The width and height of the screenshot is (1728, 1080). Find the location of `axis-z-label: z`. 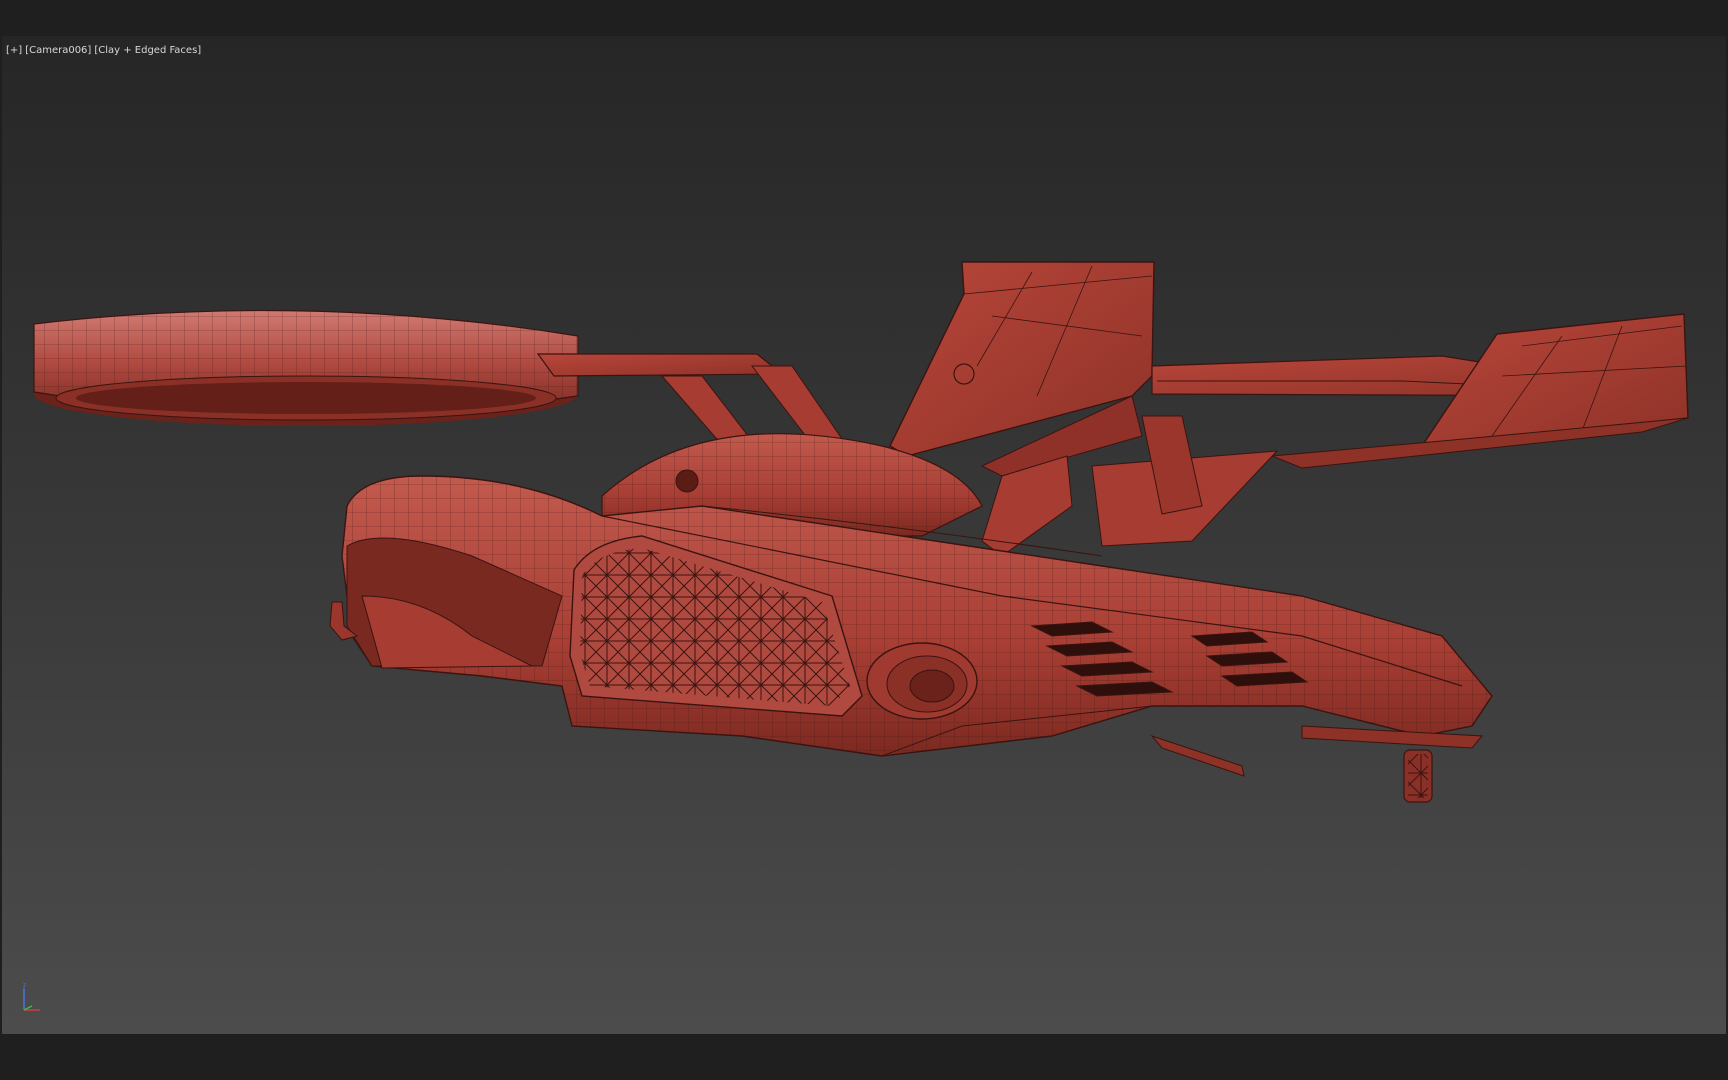

axis-z-label: z is located at coordinates (24, 985).